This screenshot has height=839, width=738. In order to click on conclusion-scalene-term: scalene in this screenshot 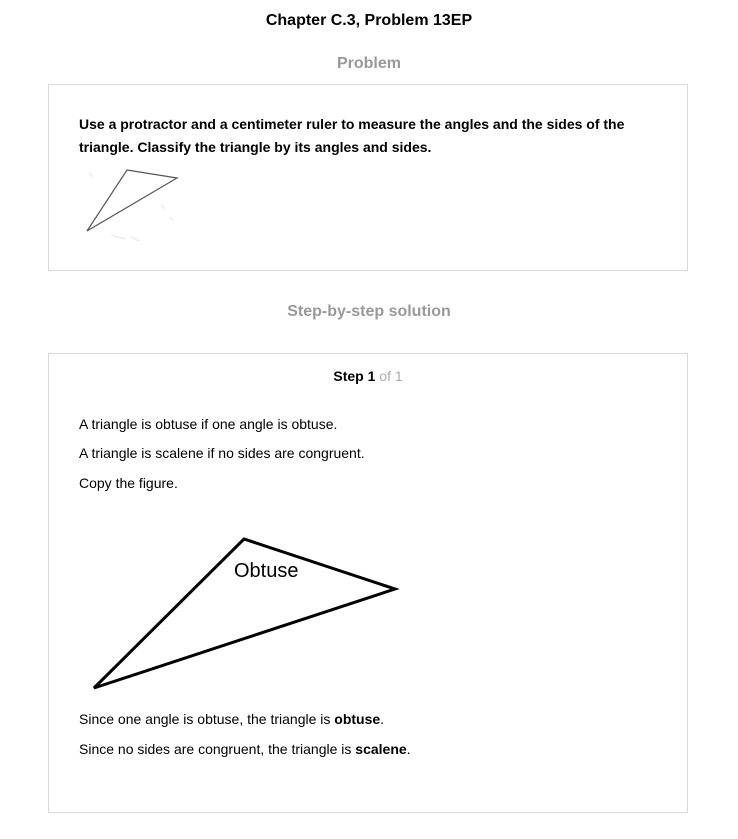, I will do `click(381, 749)`.